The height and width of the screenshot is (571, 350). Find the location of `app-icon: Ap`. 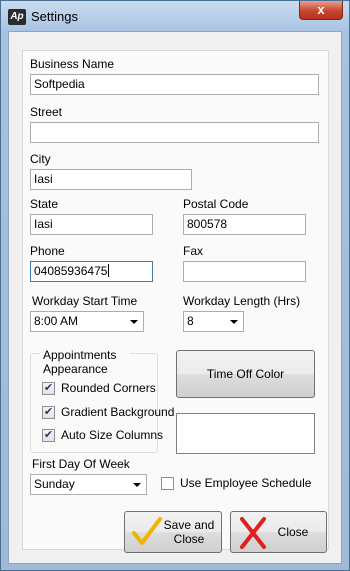

app-icon: Ap is located at coordinates (17, 17).